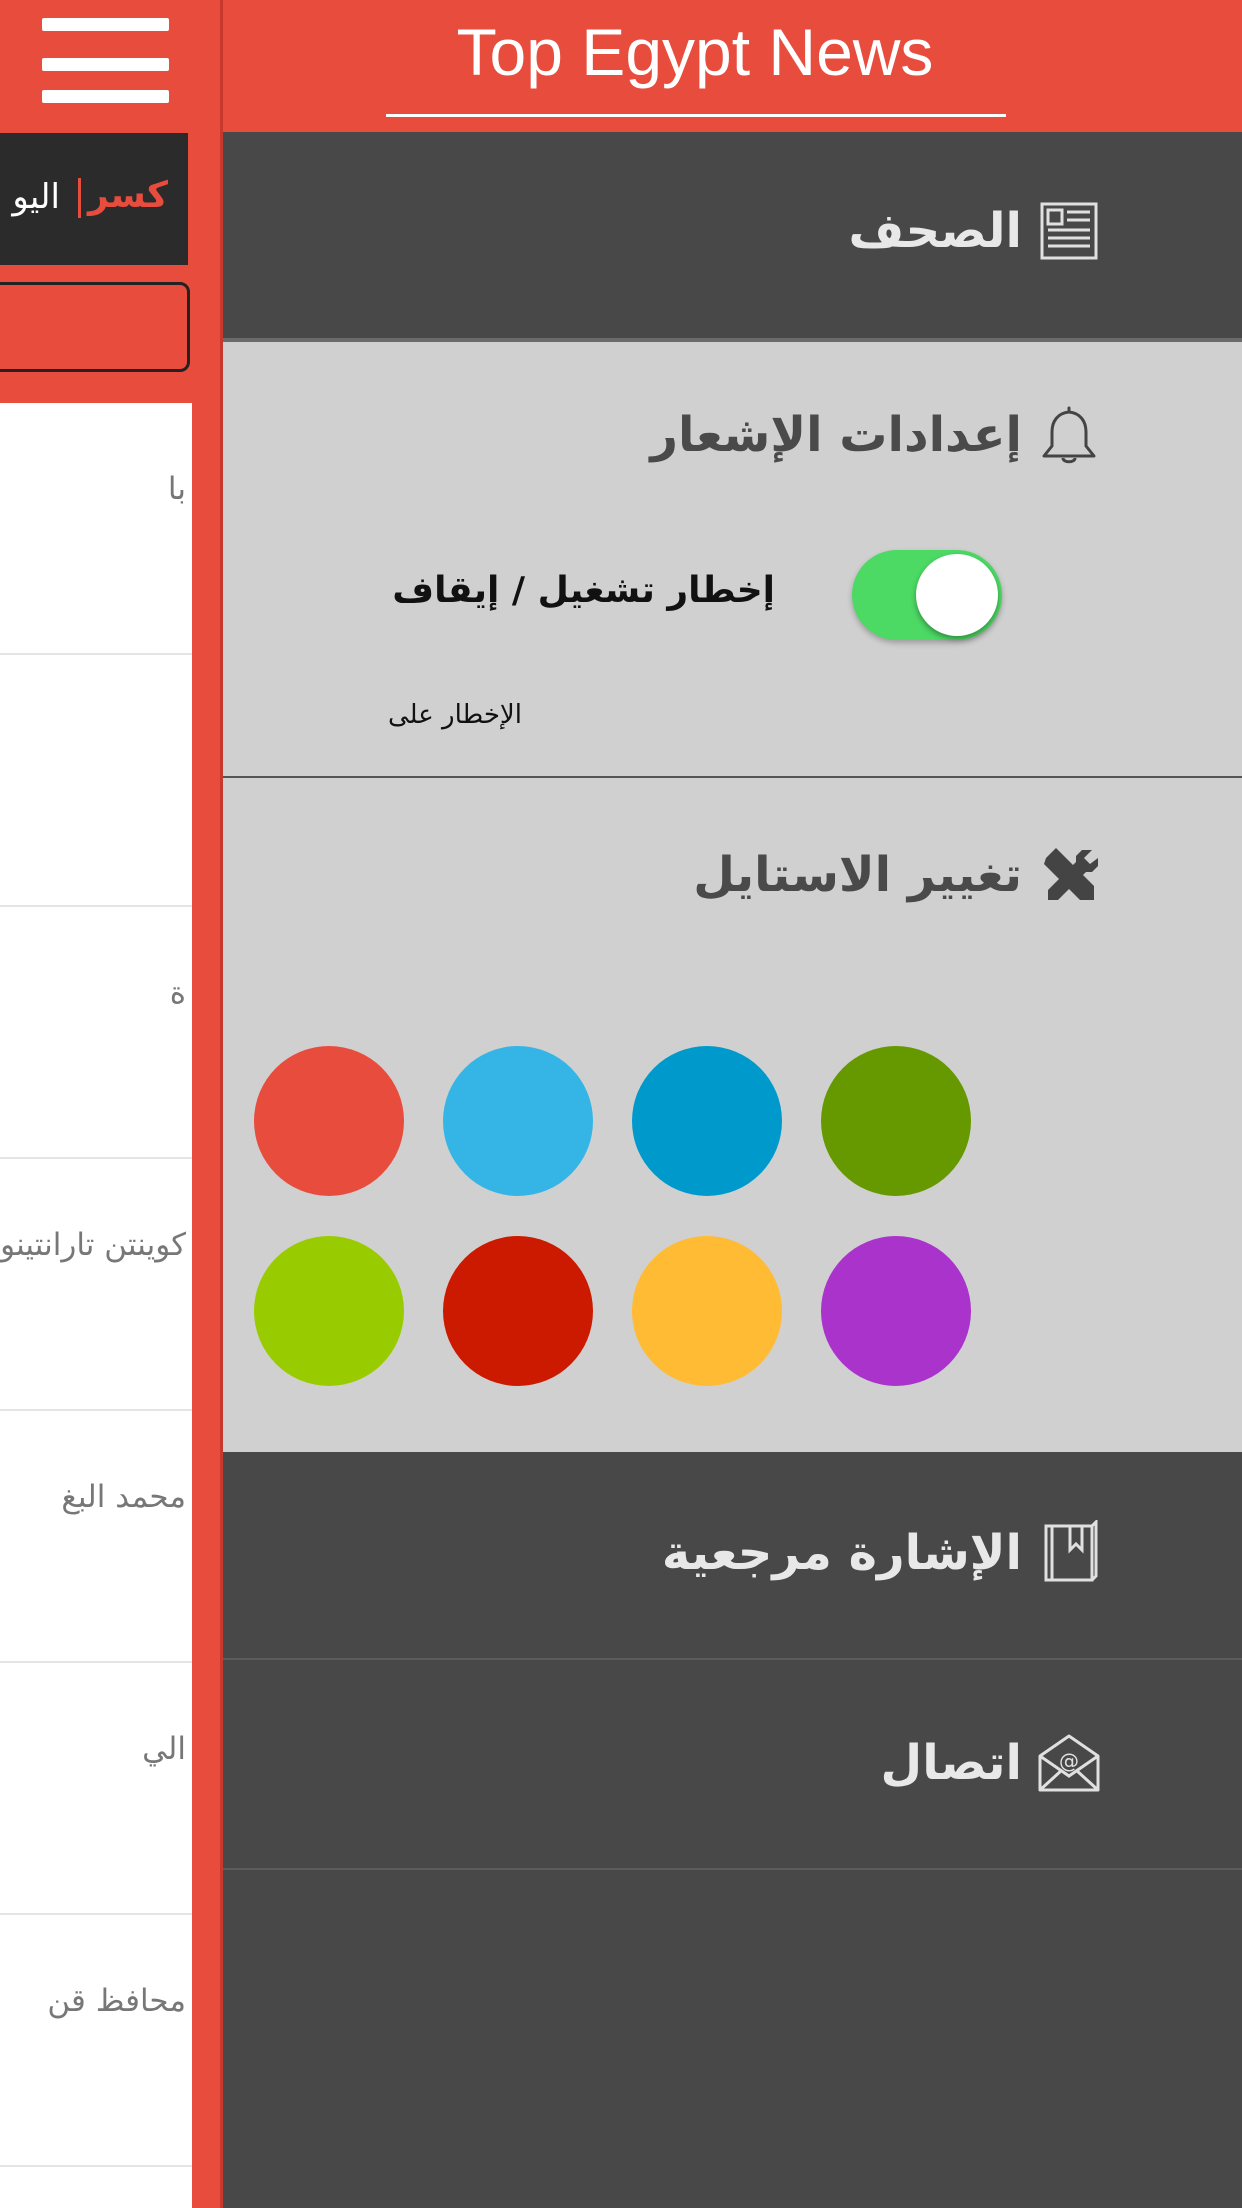  I want to click on bookmarks-label: الإشارة مرجعية, so click(841, 1553).